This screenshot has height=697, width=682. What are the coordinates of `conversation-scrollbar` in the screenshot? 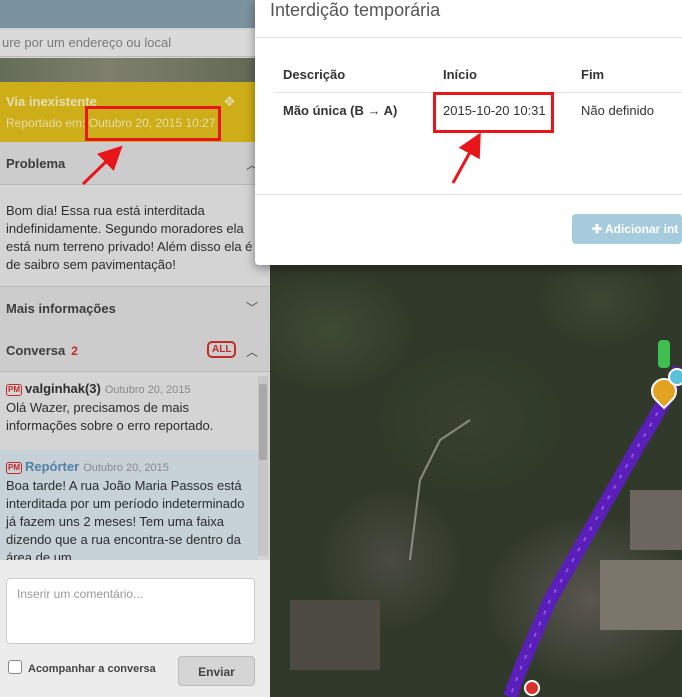 It's located at (263, 466).